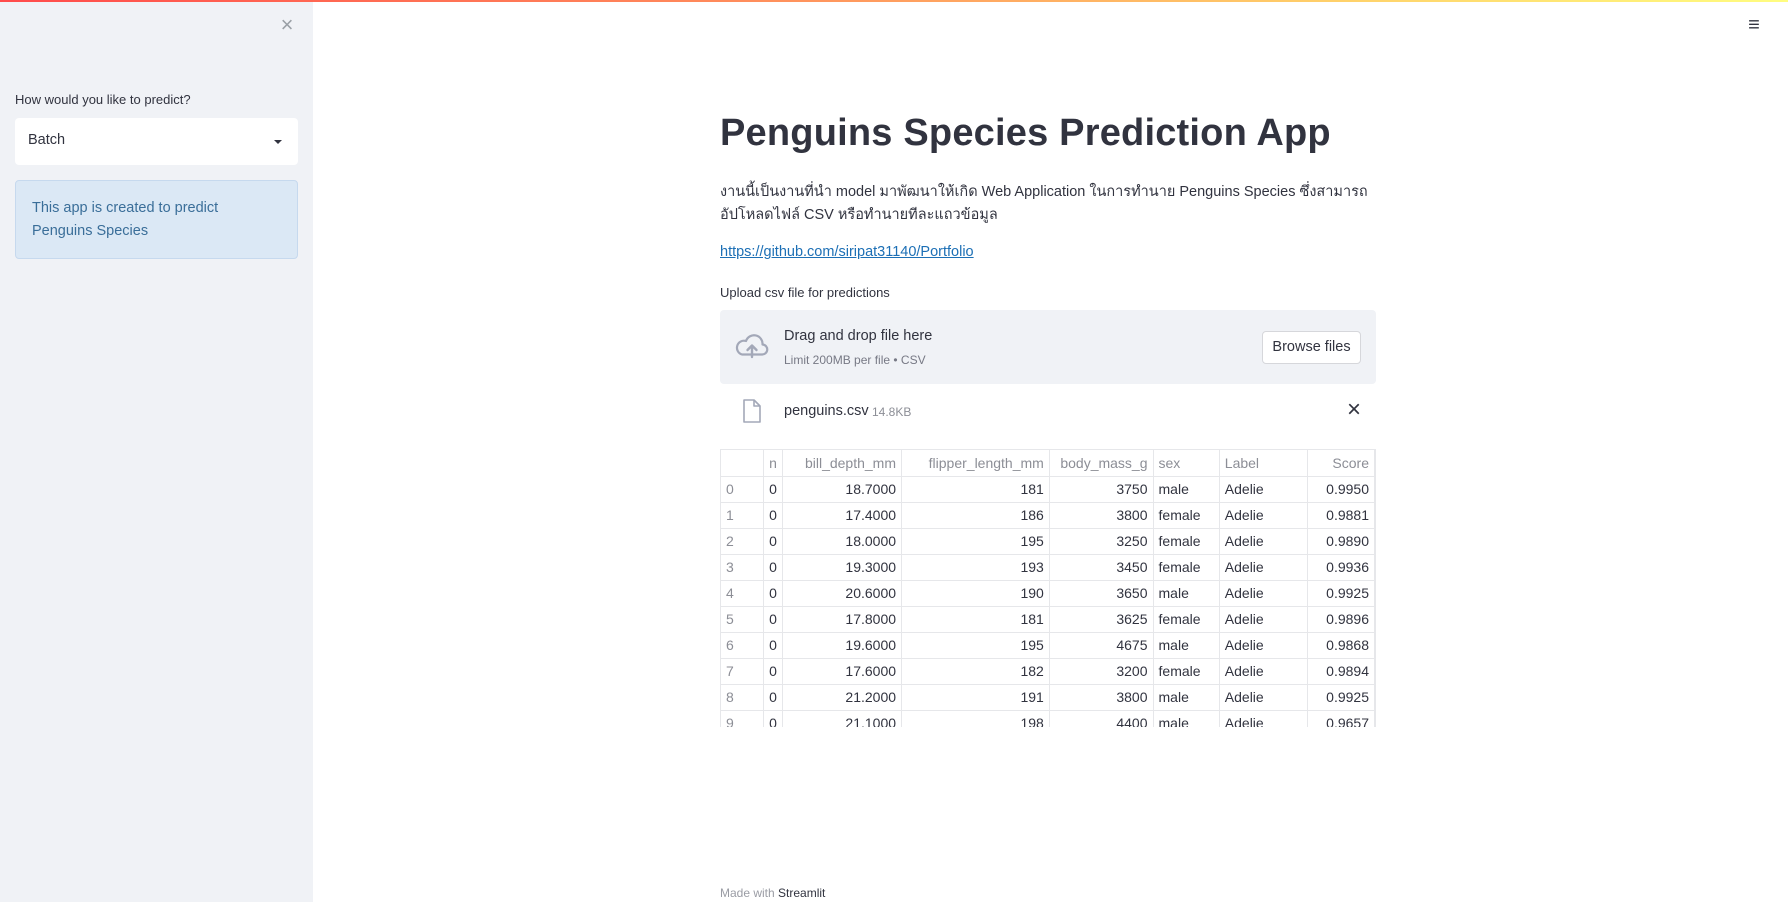  I want to click on row-index: 1, so click(743, 515).